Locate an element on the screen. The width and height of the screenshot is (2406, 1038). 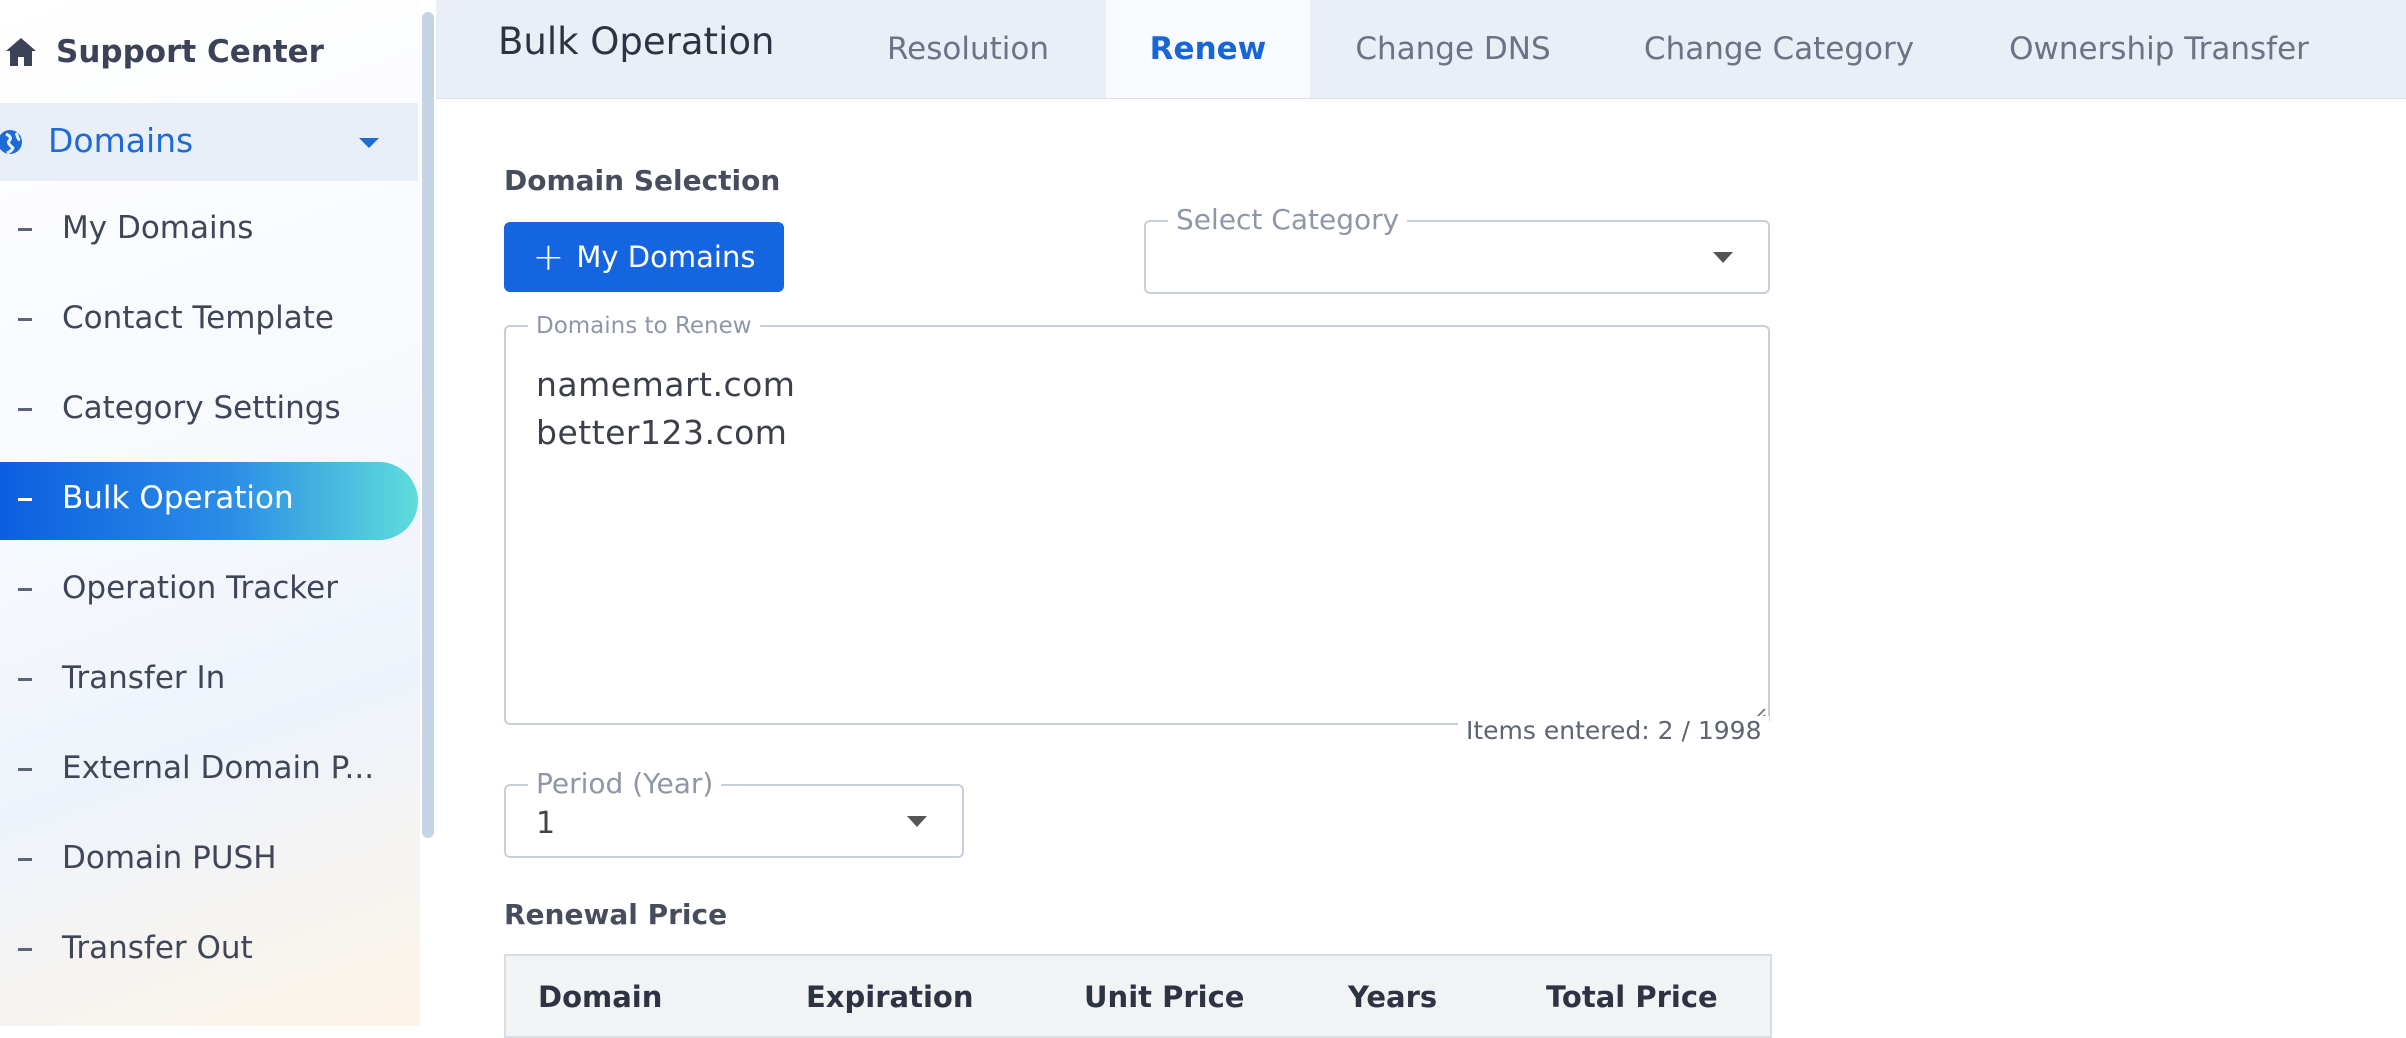
sidebar-group-label: Domains is located at coordinates (121, 140).